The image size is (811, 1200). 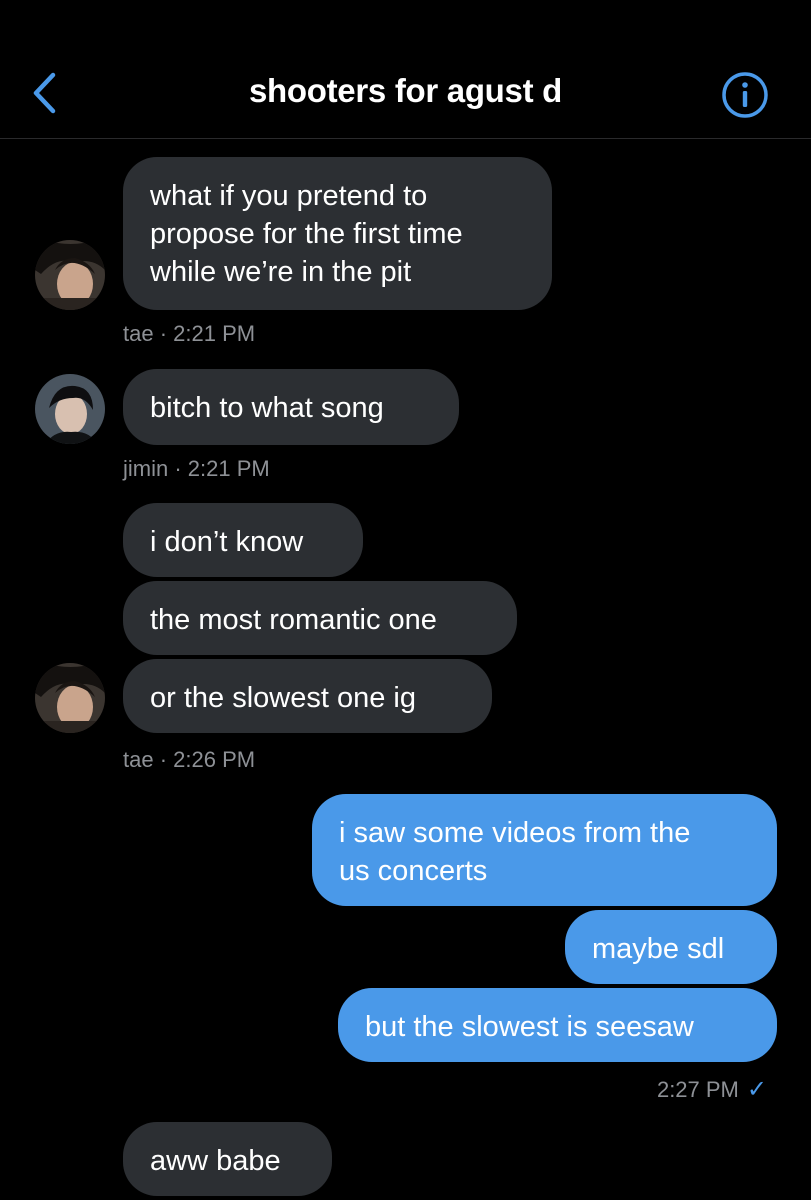 I want to click on message-meta: tae · 2:26 PM, so click(x=189, y=759).